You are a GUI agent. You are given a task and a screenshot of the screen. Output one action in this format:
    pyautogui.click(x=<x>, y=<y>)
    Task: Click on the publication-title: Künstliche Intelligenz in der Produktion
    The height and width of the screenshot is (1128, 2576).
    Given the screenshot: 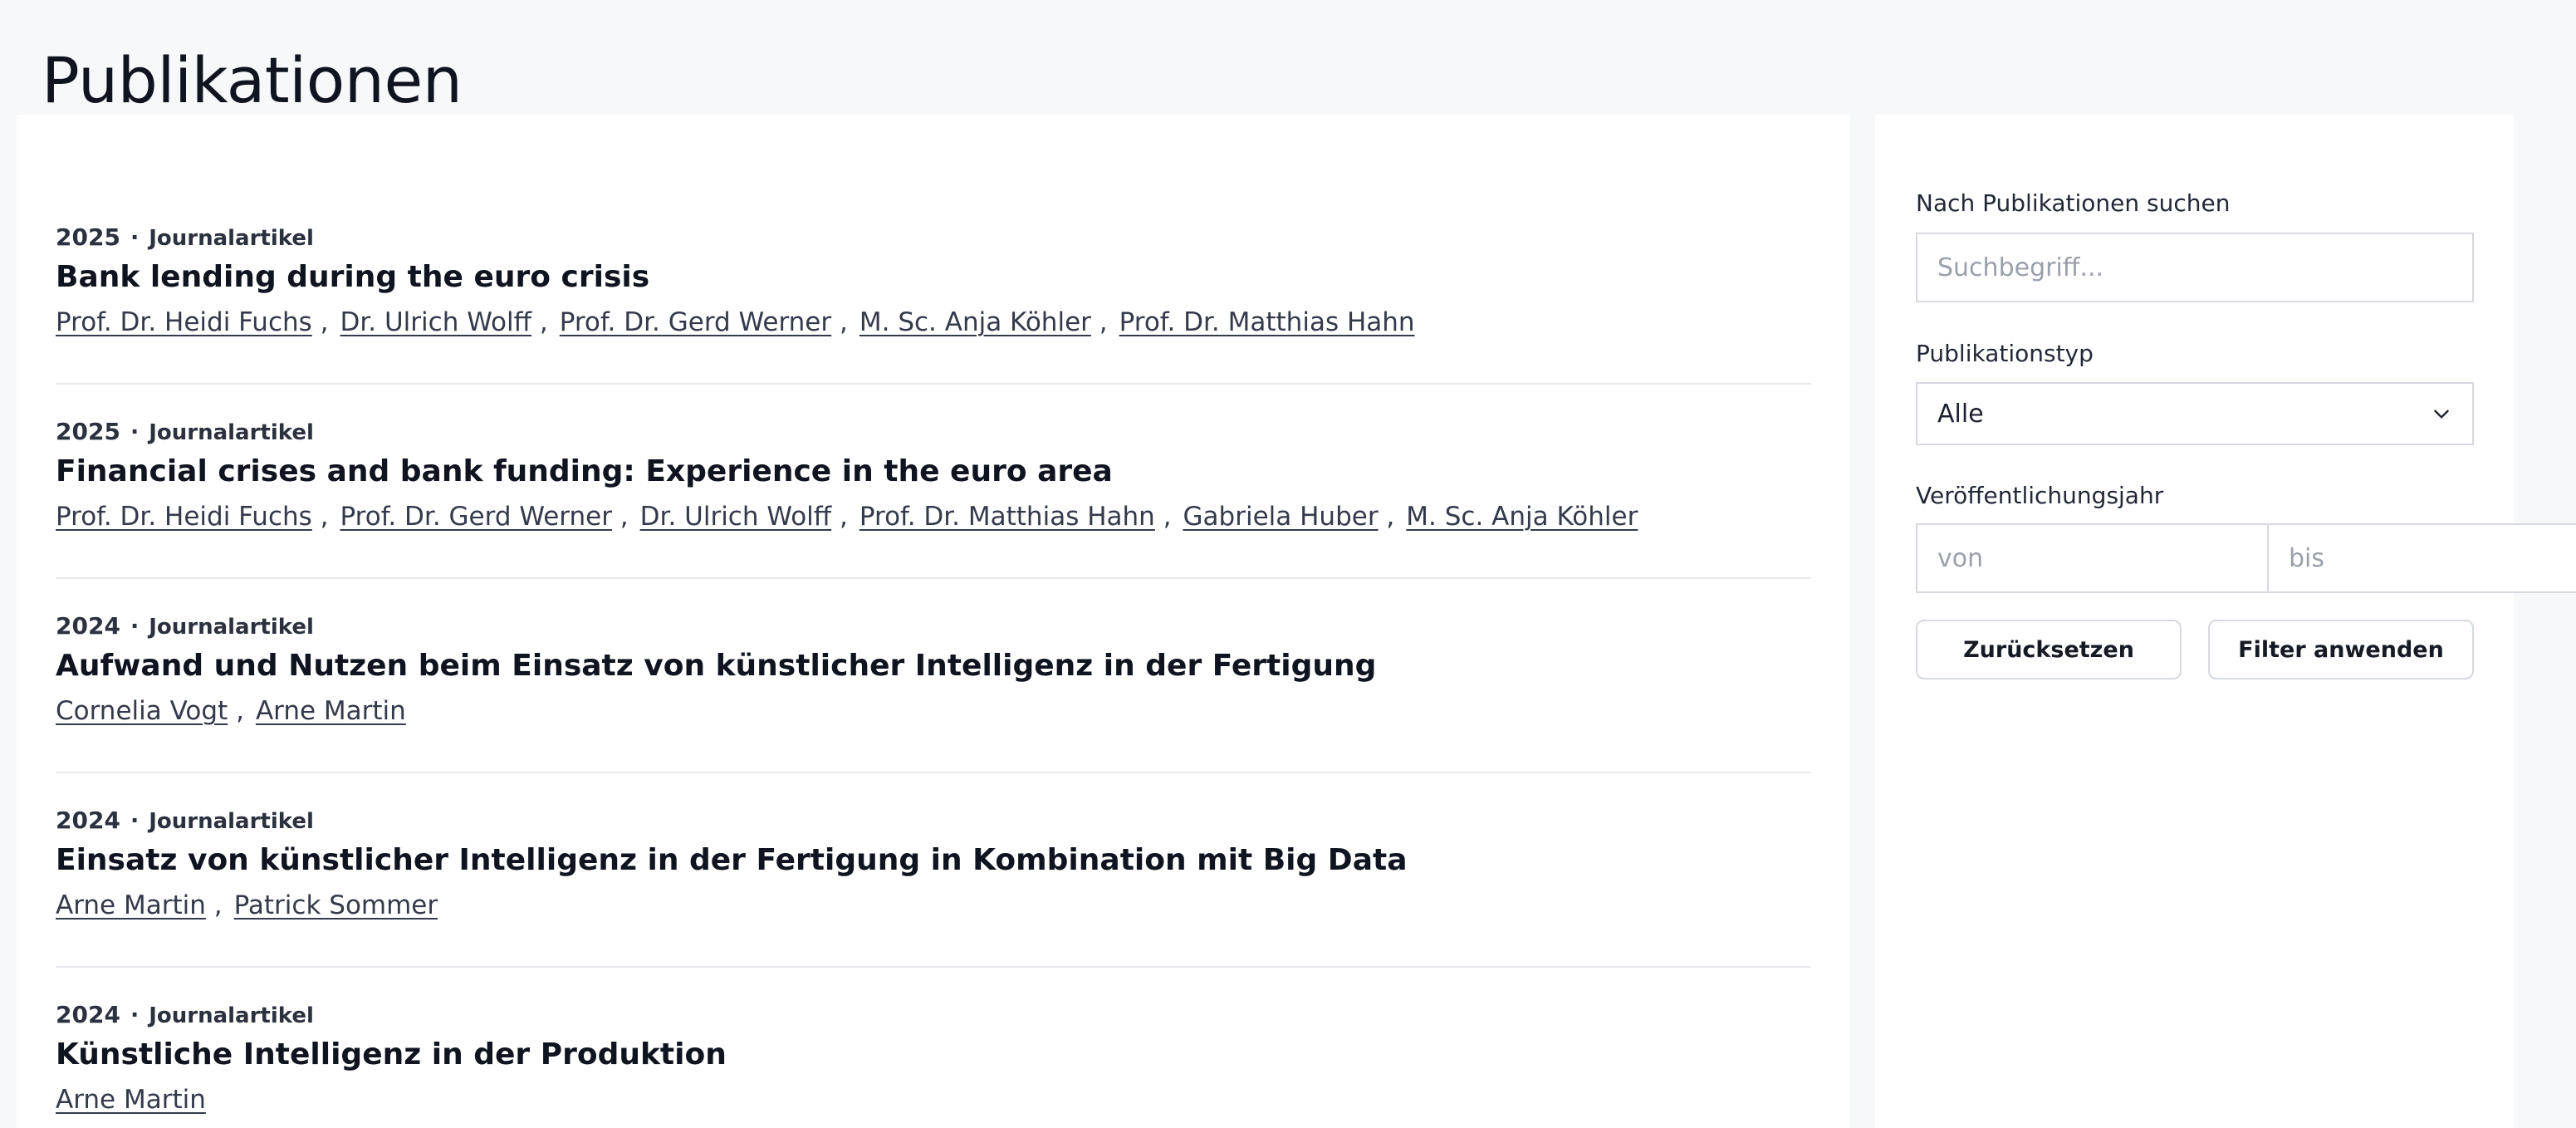 What is the action you would take?
    pyautogui.click(x=391, y=1054)
    